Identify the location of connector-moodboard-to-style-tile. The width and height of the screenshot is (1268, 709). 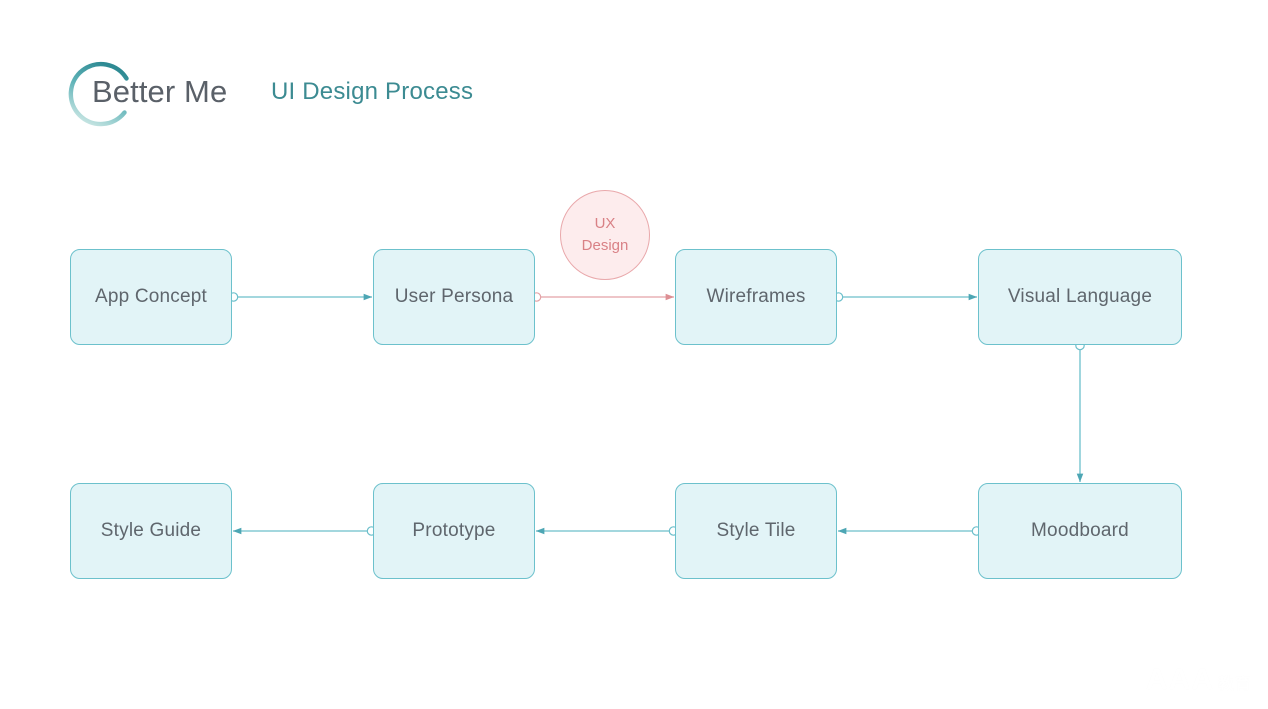
(909, 531).